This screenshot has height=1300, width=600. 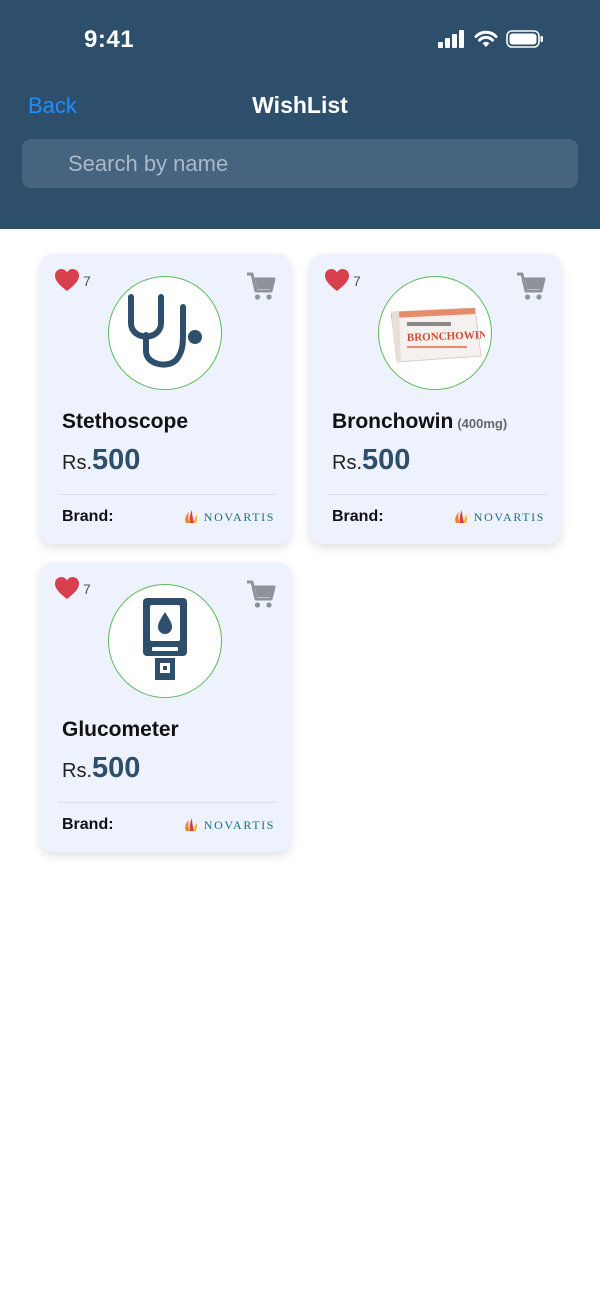 I want to click on product-image: BRONCHOWIN, so click(x=435, y=333).